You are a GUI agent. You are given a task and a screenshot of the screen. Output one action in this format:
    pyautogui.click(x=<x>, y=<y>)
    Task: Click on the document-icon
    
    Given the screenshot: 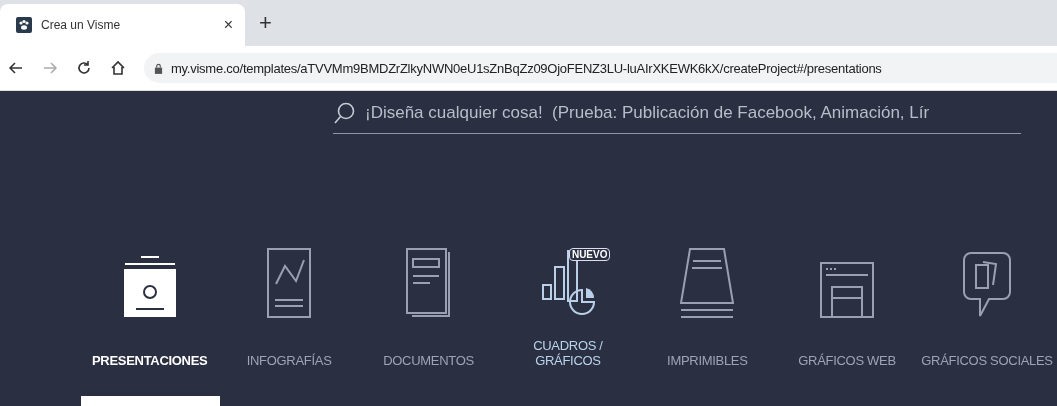 What is the action you would take?
    pyautogui.click(x=428, y=283)
    